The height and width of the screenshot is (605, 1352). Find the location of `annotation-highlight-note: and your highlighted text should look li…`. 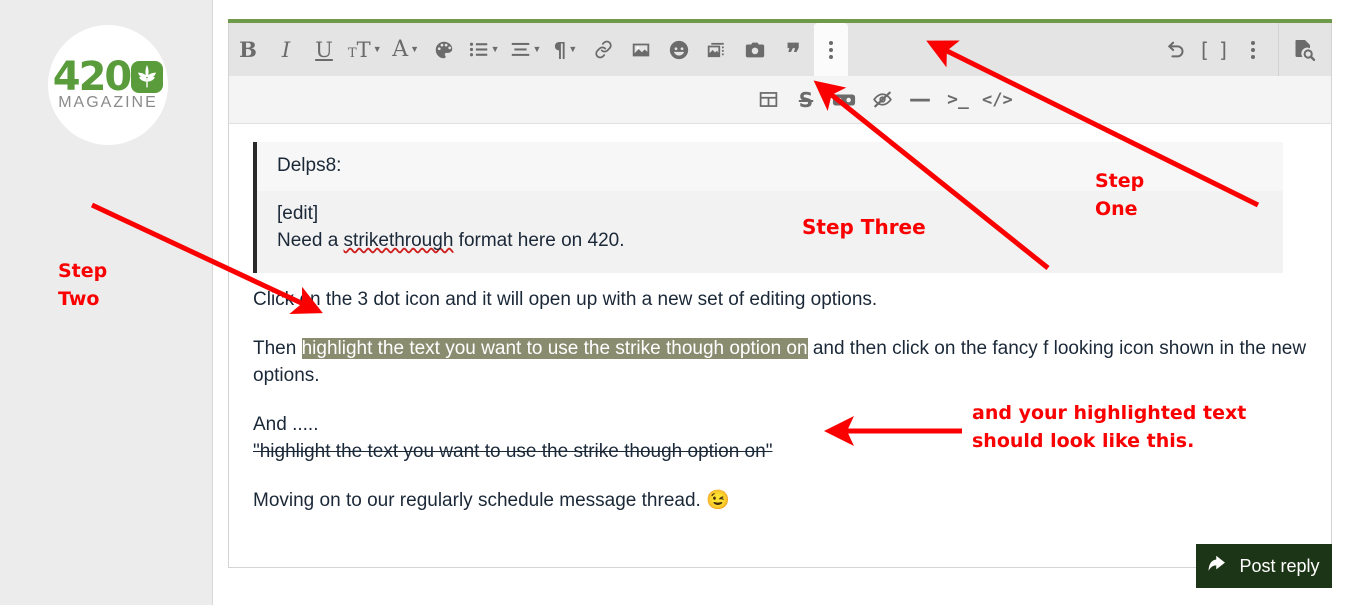

annotation-highlight-note: and your highlighted text should look li… is located at coordinates (1109, 427).